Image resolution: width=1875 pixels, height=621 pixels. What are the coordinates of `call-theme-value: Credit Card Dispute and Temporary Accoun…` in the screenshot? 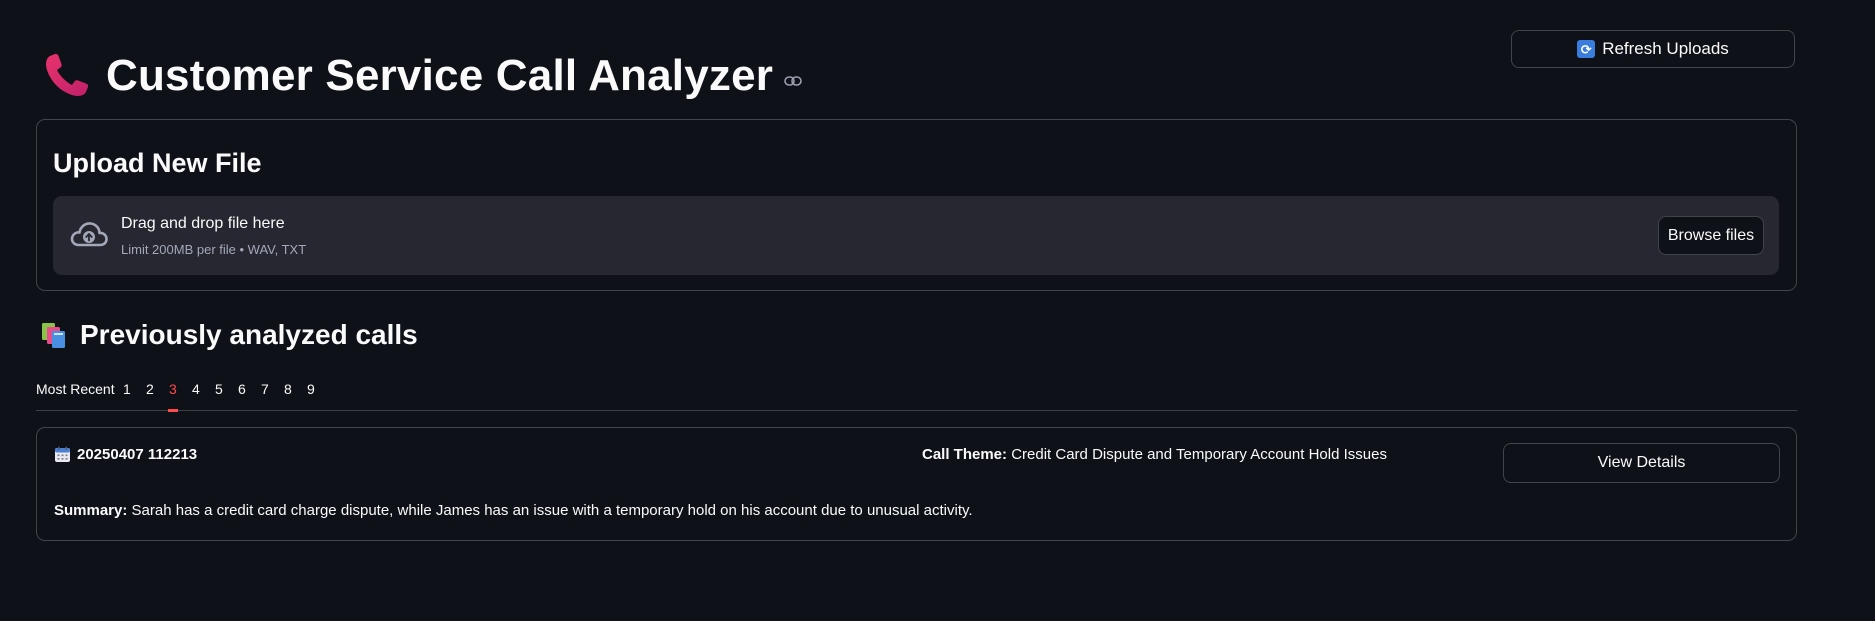 It's located at (1199, 454).